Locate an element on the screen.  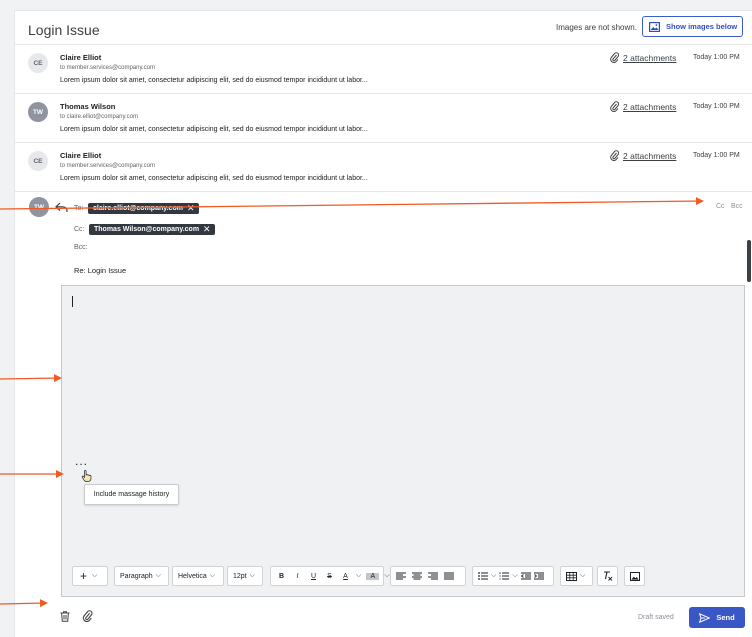
text-style-group: B I U S A ⌵ A ⌵ is located at coordinates (330, 576).